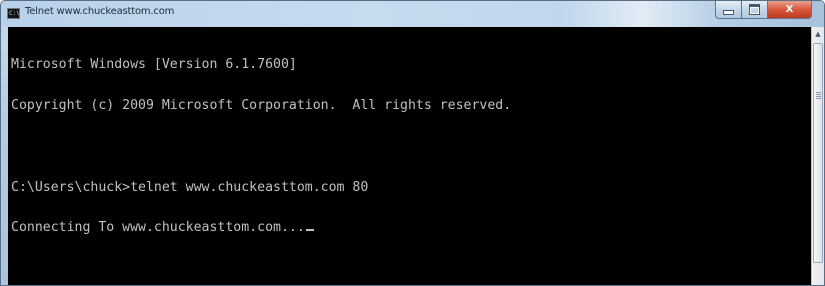 The width and height of the screenshot is (825, 286). Describe the element at coordinates (412, 14) in the screenshot. I see `title-bar: C:\ Telnet www.chuckeasttom.com X` at that location.